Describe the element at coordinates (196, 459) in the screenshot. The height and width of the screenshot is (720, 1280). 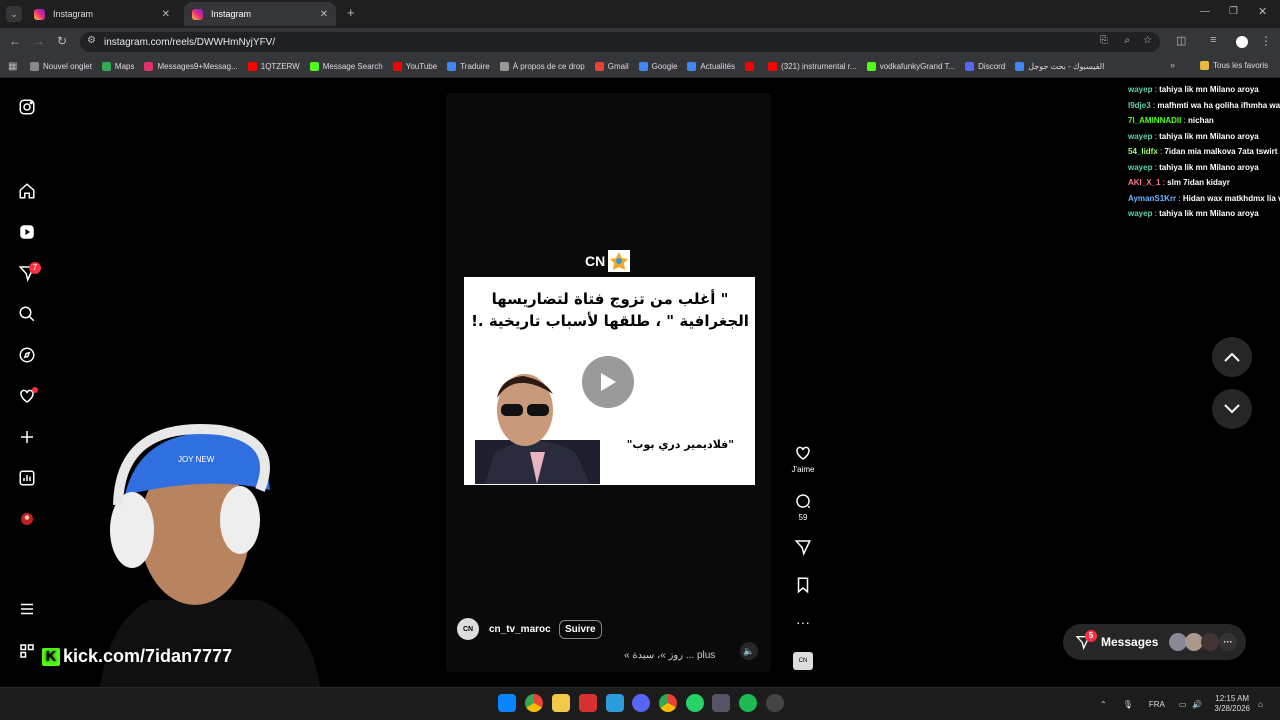
I see `svg-text: JOY NEW` at that location.